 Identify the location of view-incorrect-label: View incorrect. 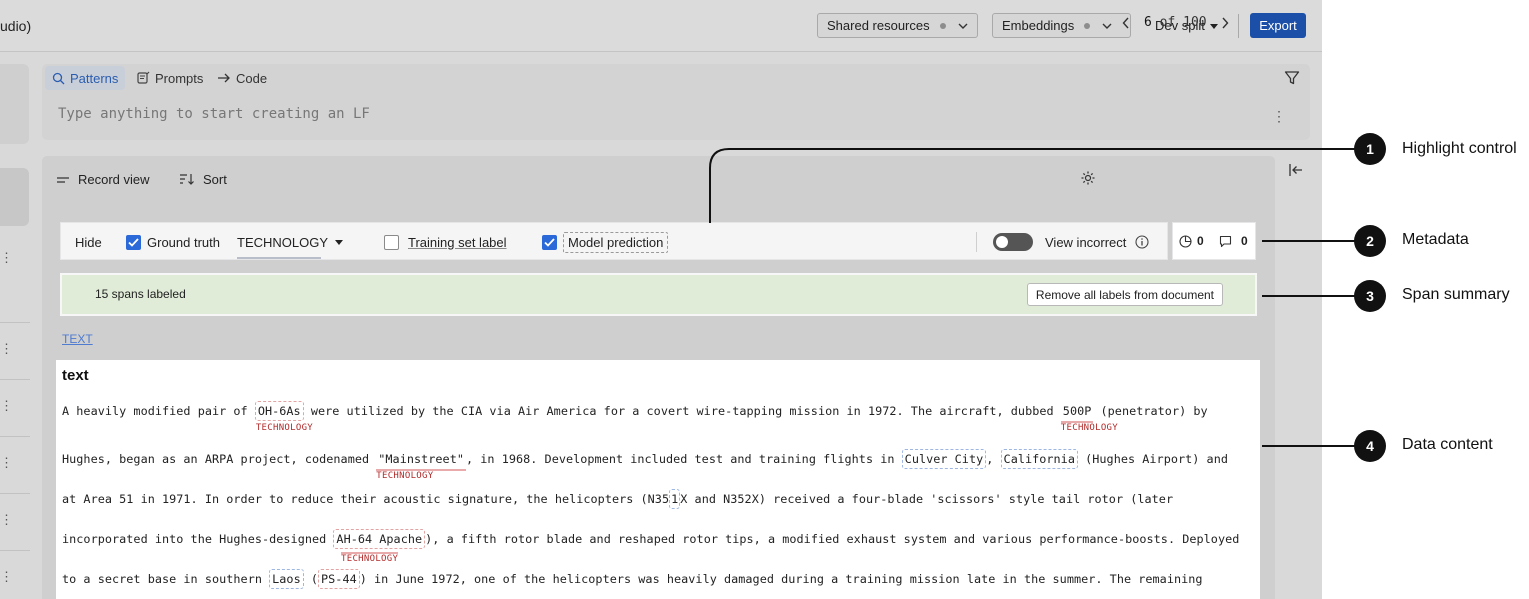
(1086, 242).